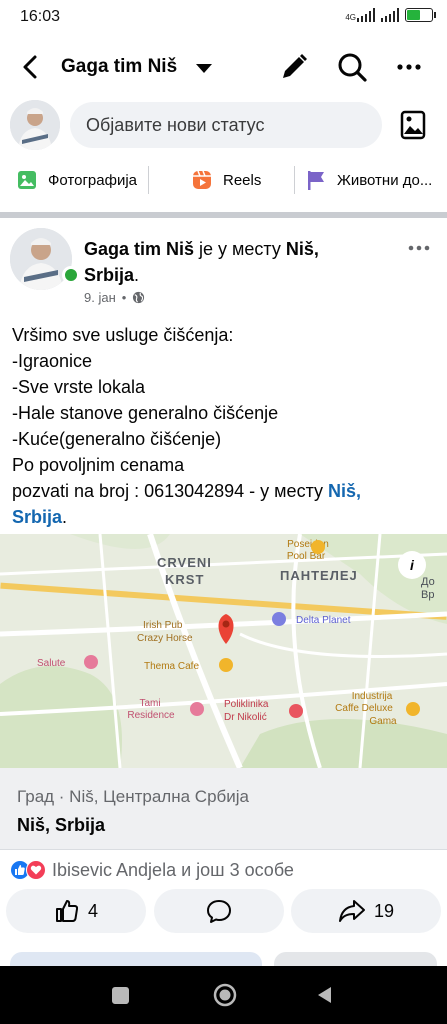  Describe the element at coordinates (360, 15) in the screenshot. I see `signal-4g-icon: 4G` at that location.